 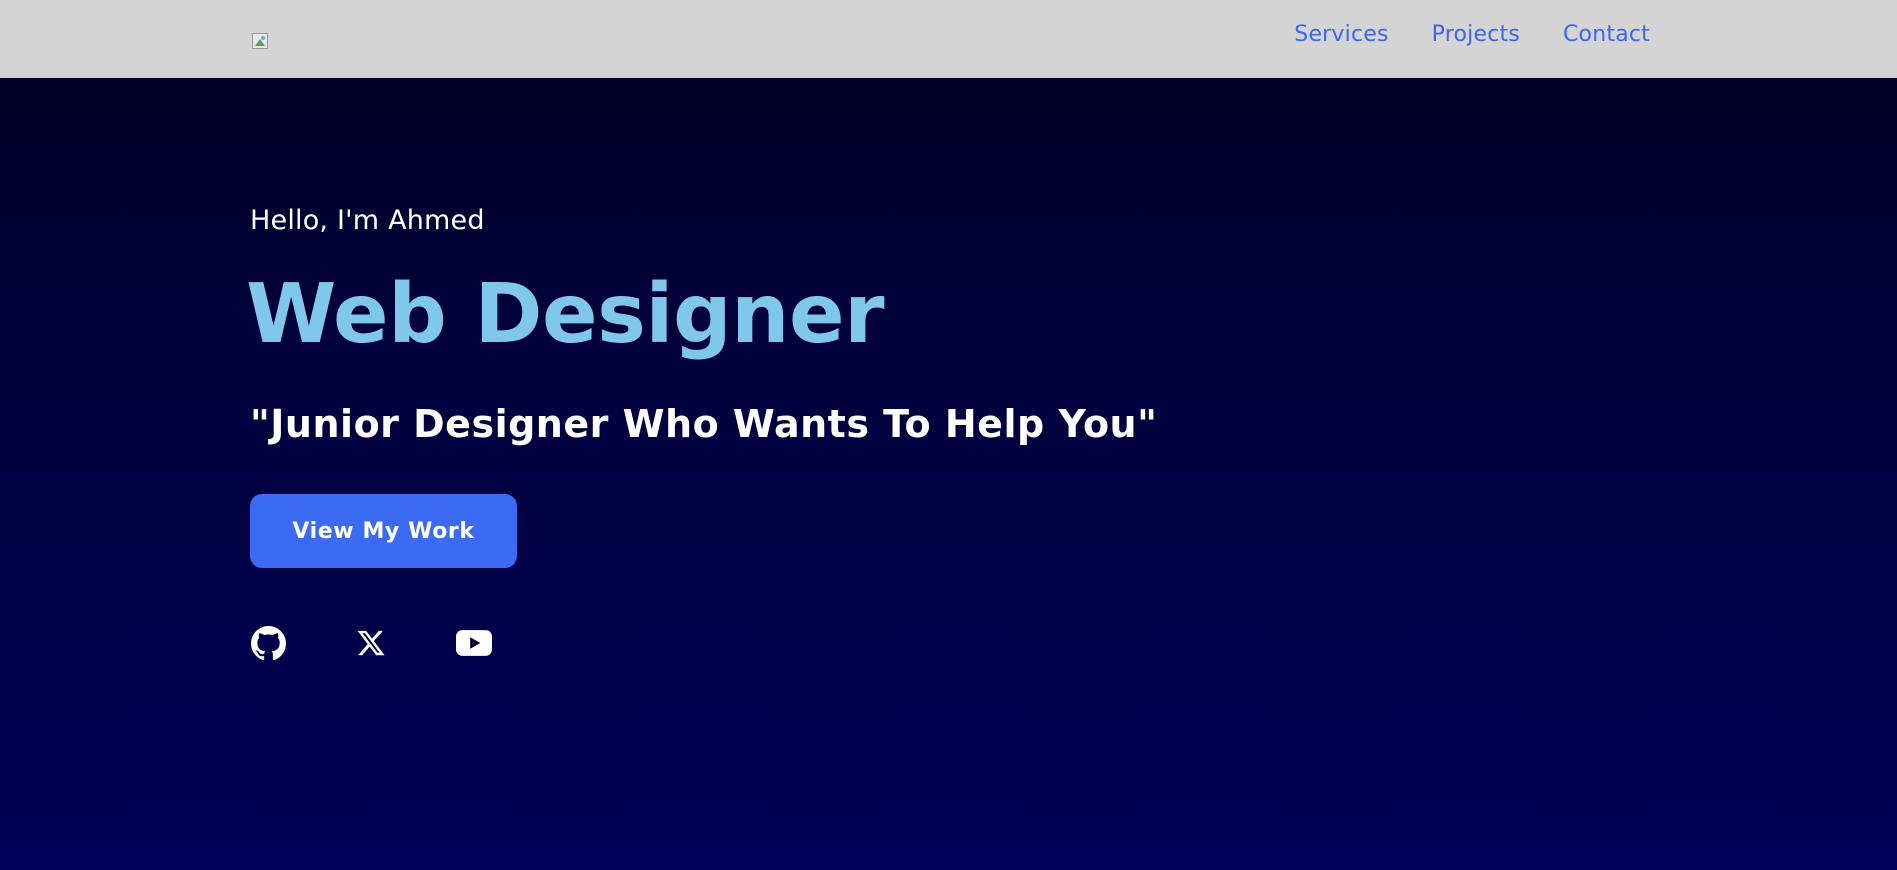 I want to click on main-nav: Services Projects Contact, so click(x=1472, y=34).